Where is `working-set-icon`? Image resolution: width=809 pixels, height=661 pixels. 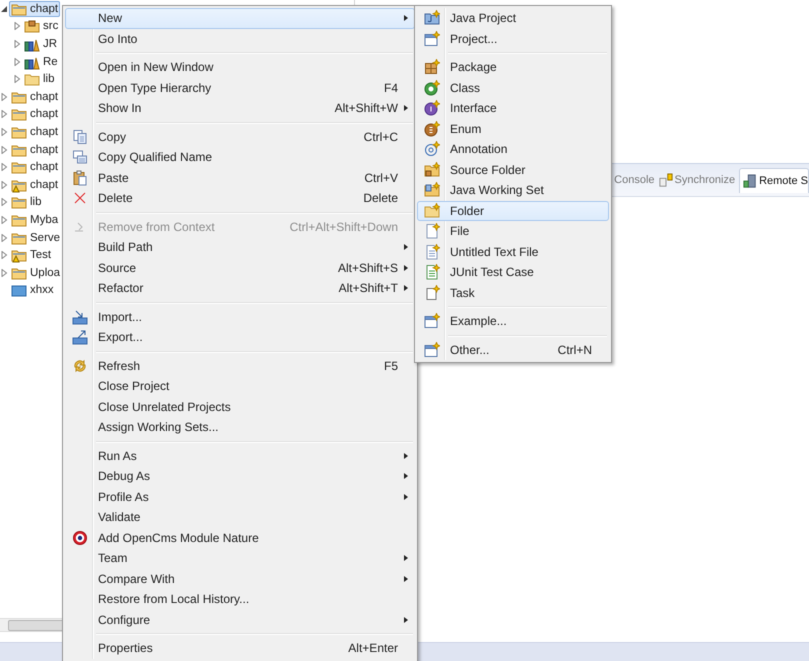
working-set-icon is located at coordinates (432, 190).